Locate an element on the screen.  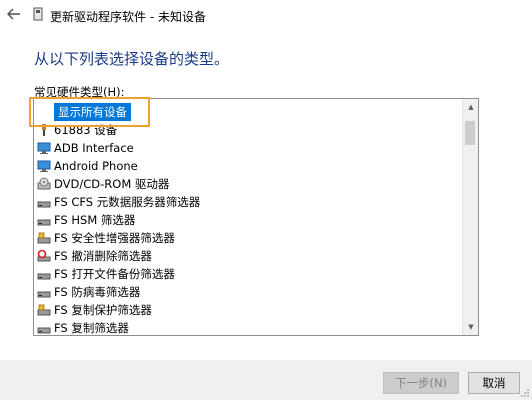
list-item: DVD/CD-ROM 驱动器 is located at coordinates (103, 184).